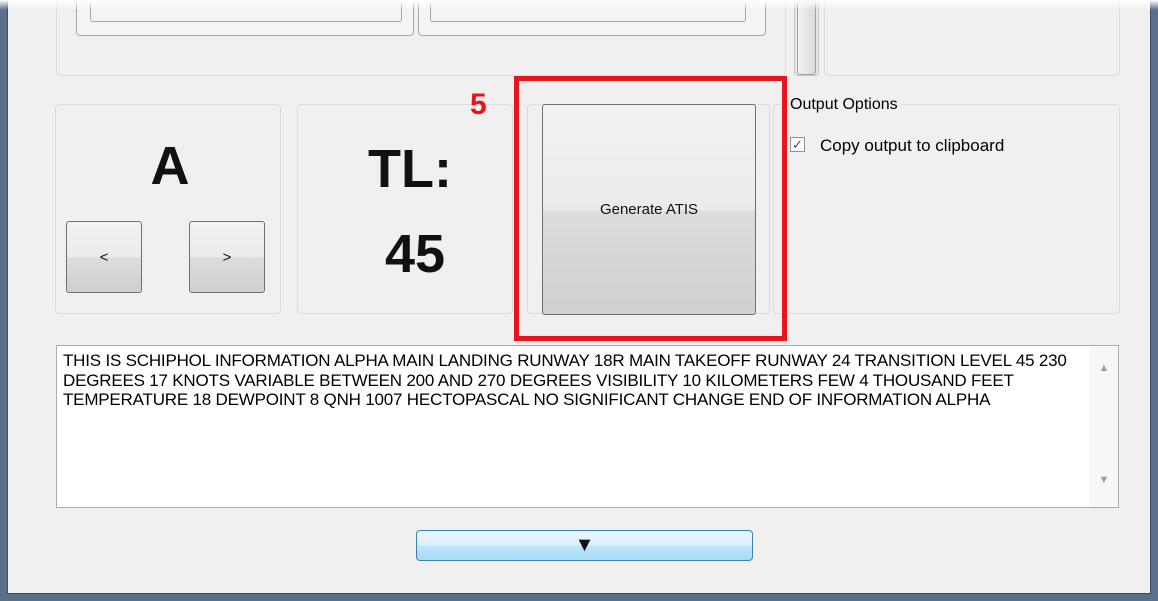 This screenshot has width=1158, height=601. What do you see at coordinates (478, 104) in the screenshot?
I see `annotation-step-number: 5` at bounding box center [478, 104].